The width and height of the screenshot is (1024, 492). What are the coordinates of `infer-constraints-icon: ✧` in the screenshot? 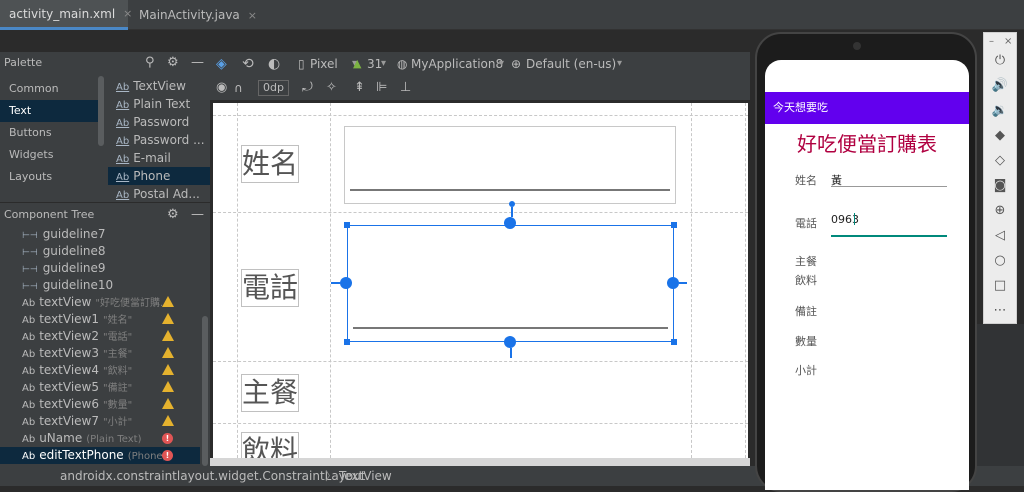 It's located at (331, 88).